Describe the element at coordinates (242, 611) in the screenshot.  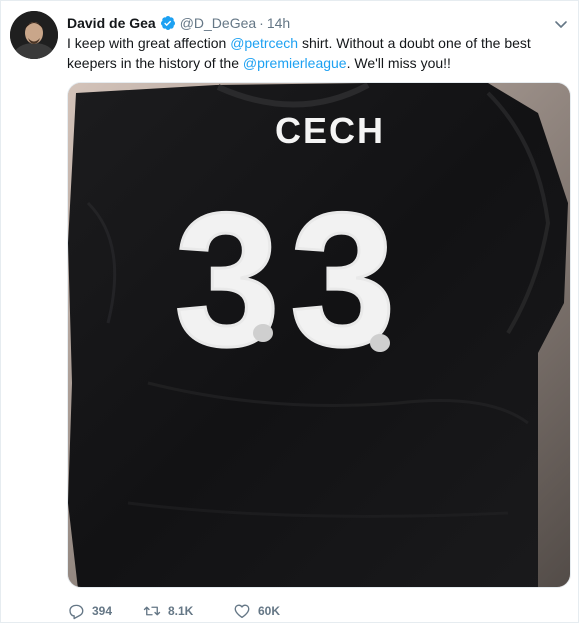
I see `heart-icon` at that location.